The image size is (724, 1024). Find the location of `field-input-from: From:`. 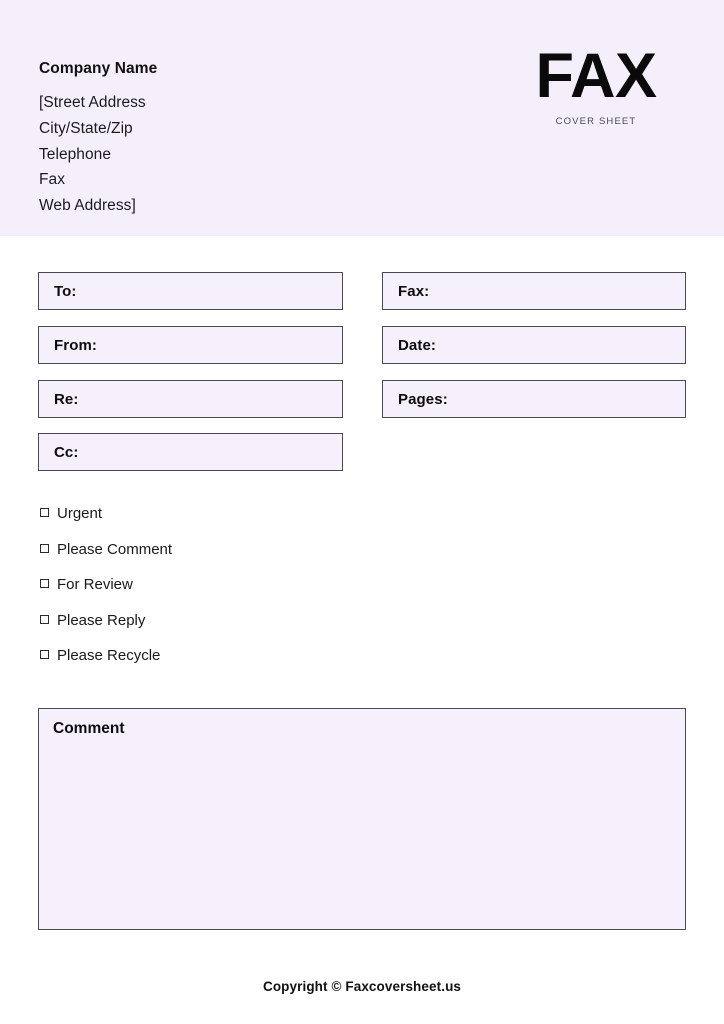

field-input-from: From: is located at coordinates (190, 345).